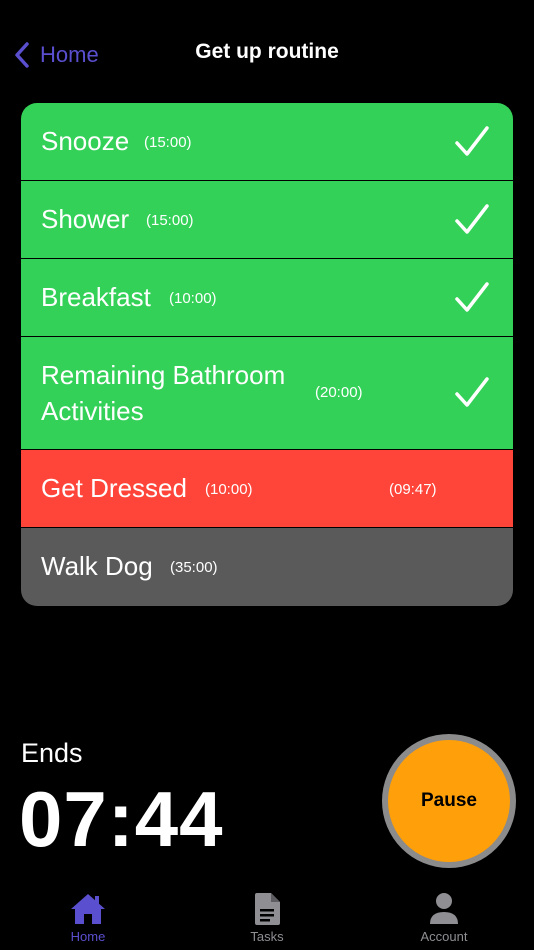 This screenshot has width=534, height=950. What do you see at coordinates (52, 753) in the screenshot?
I see `ends-label: Ends` at bounding box center [52, 753].